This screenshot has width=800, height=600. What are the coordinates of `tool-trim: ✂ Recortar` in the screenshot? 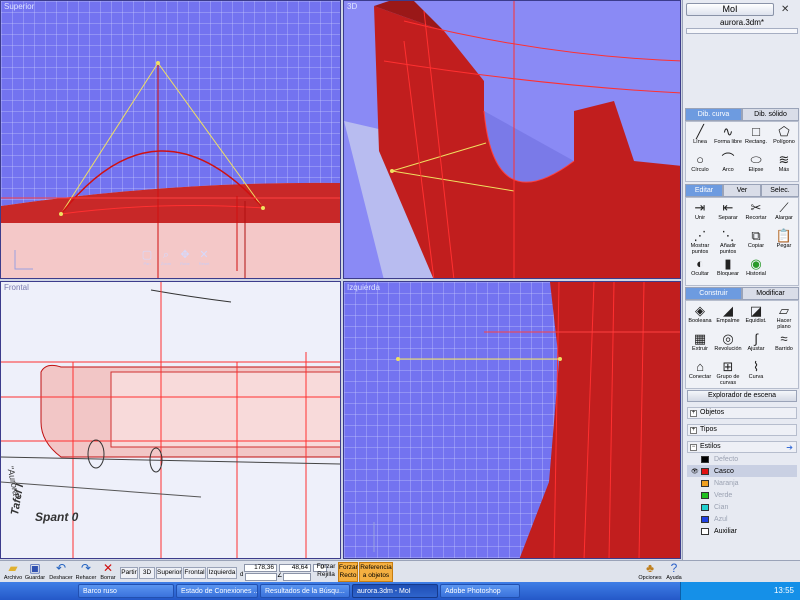 It's located at (756, 213).